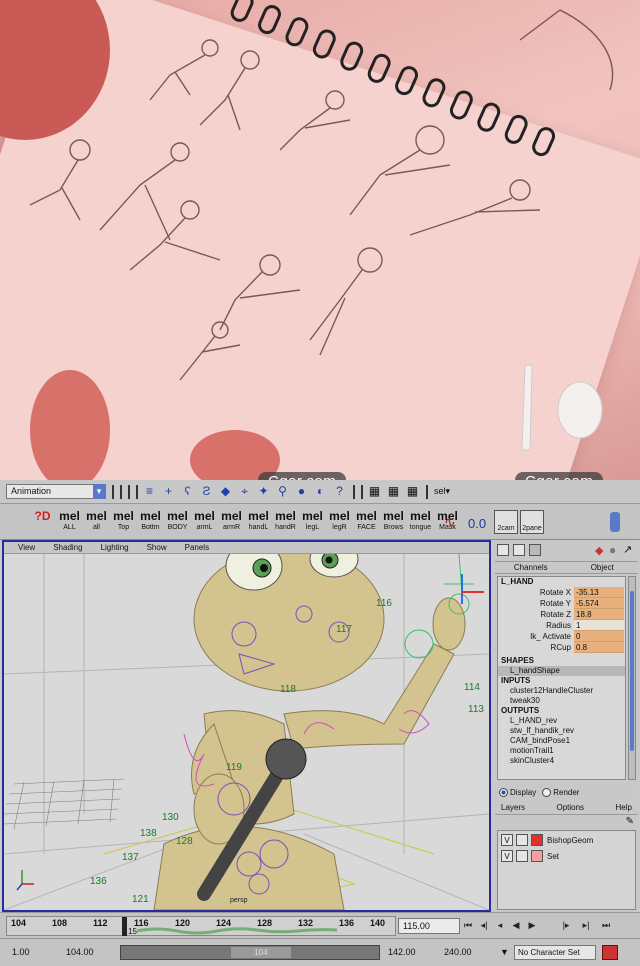 The height and width of the screenshot is (966, 640). Describe the element at coordinates (561, 721) in the screenshot. I see `output-item: L_HAND_rev` at that location.